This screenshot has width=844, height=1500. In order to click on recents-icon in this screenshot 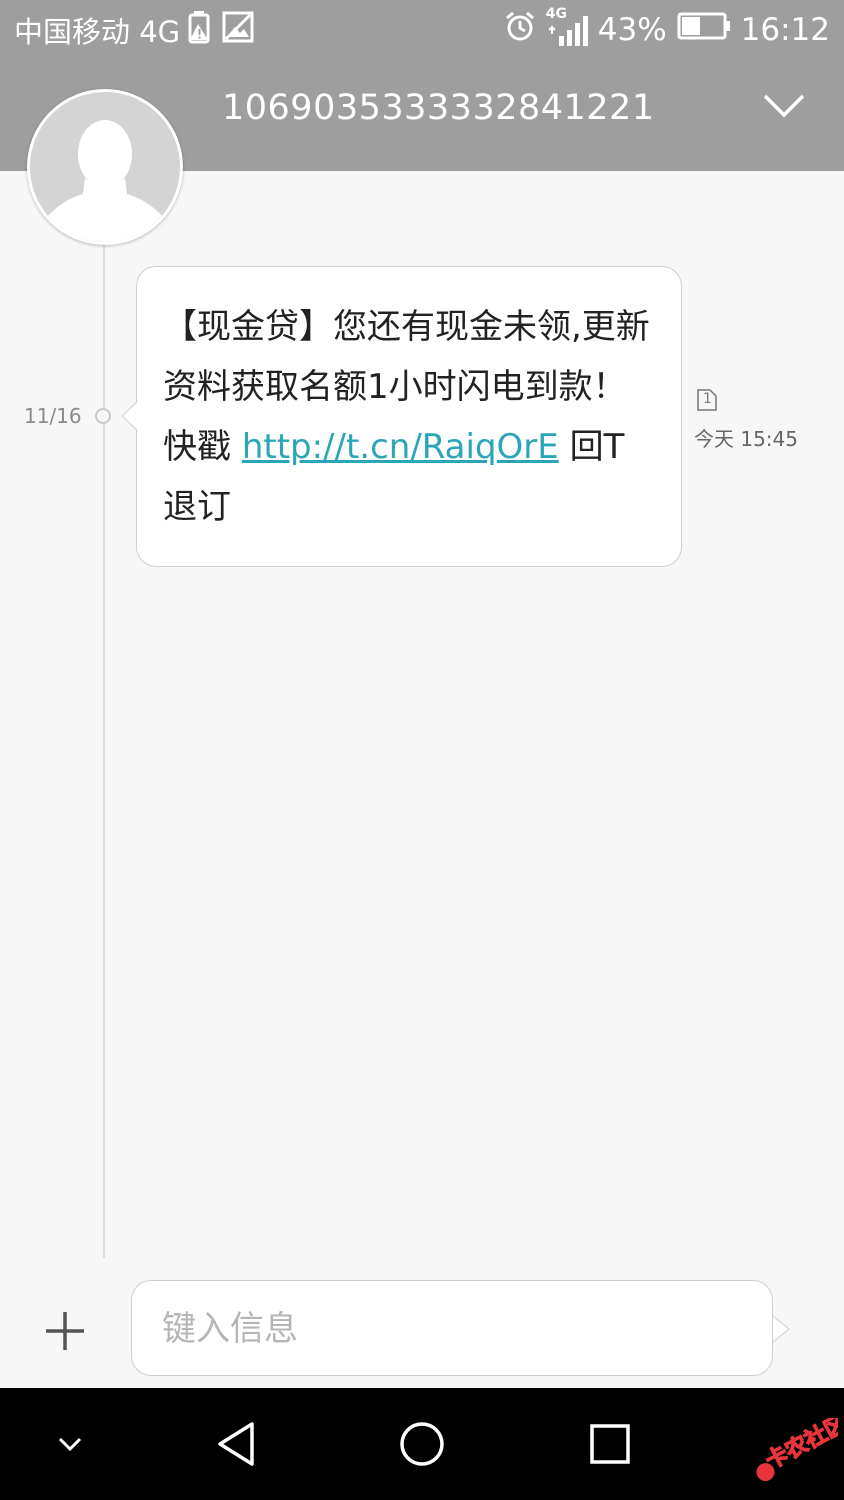, I will do `click(610, 1444)`.